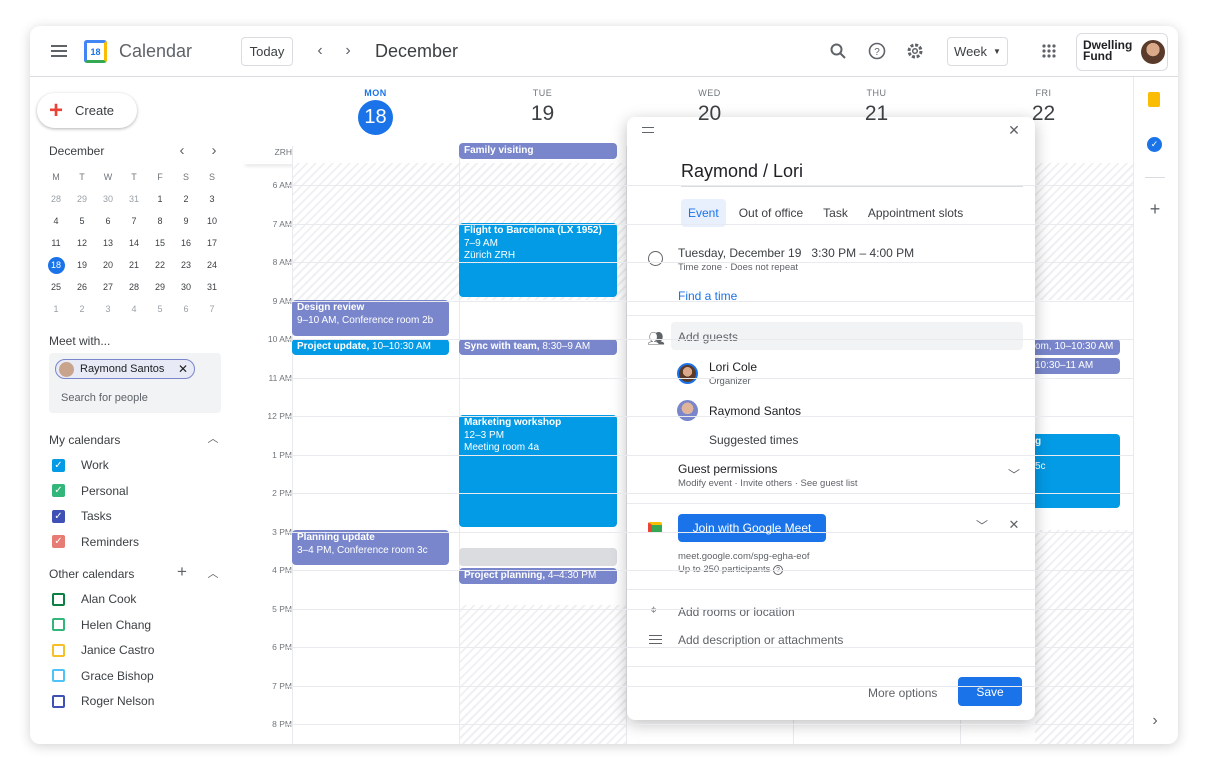  Describe the element at coordinates (1014, 474) in the screenshot. I see `chevron-down-icon: ﹀` at that location.